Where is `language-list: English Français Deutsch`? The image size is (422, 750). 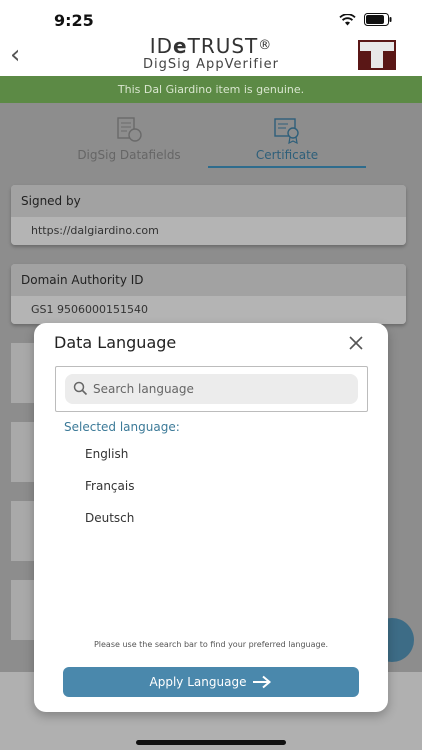
language-list: English Français Deutsch is located at coordinates (215, 491).